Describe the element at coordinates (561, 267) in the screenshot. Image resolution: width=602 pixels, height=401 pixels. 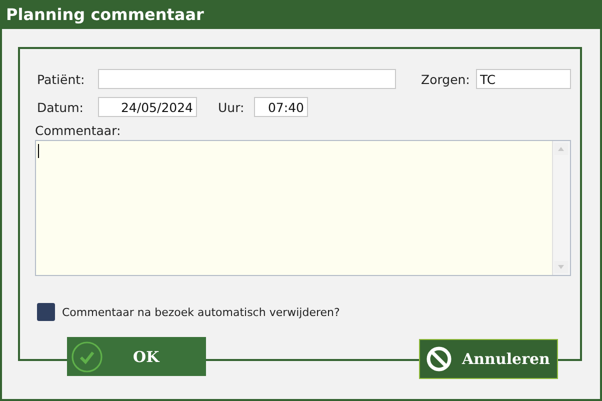
I see `scroll-down-icon` at that location.